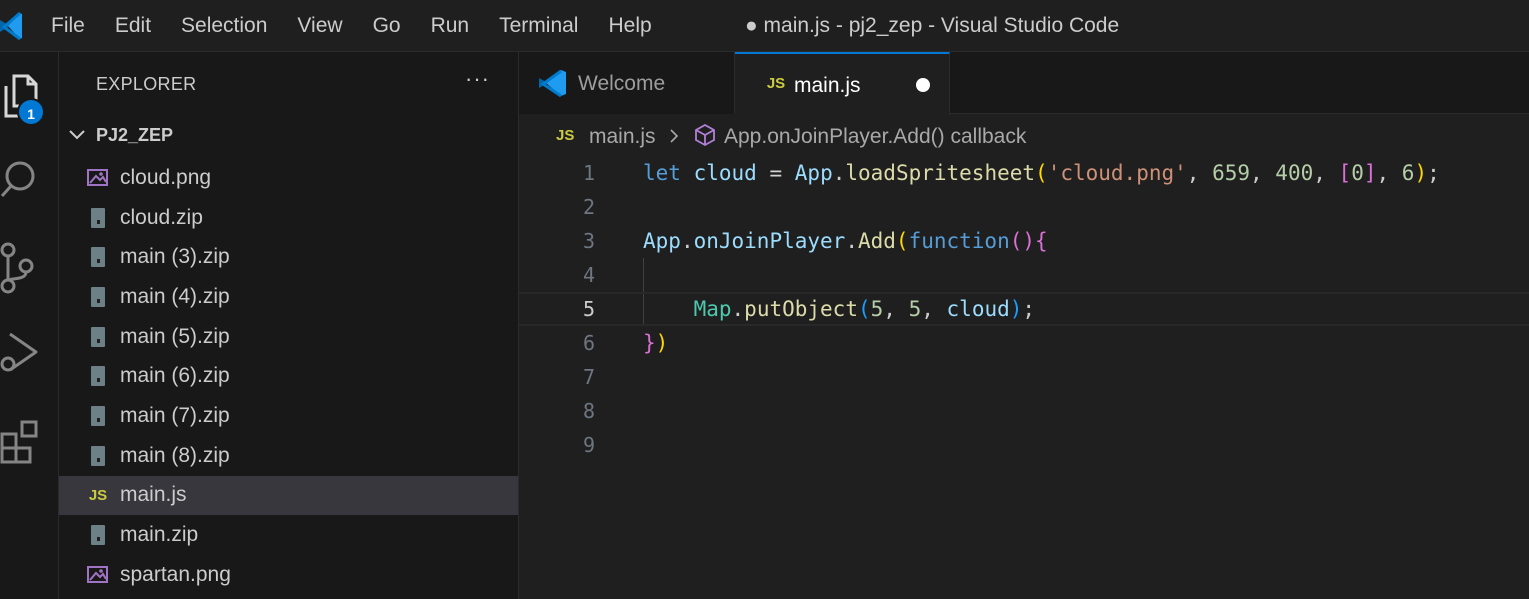 The height and width of the screenshot is (599, 1529). I want to click on file-name: cloud.png, so click(166, 177).